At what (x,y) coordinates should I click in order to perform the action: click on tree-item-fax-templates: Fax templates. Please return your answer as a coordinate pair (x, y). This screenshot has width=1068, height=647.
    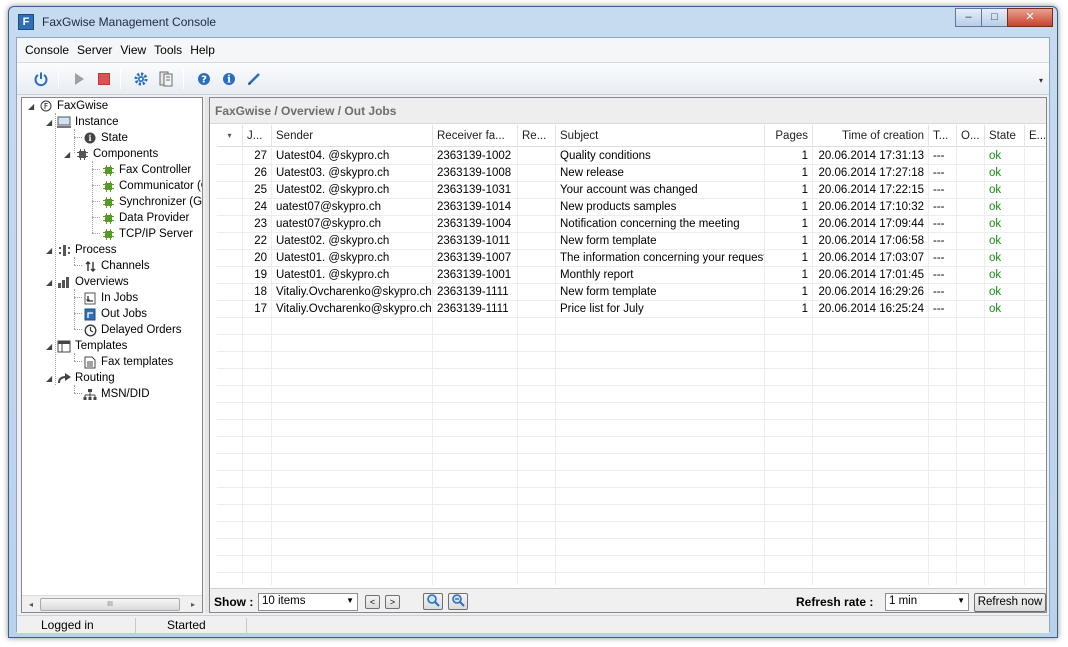
    Looking at the image, I should click on (127, 362).